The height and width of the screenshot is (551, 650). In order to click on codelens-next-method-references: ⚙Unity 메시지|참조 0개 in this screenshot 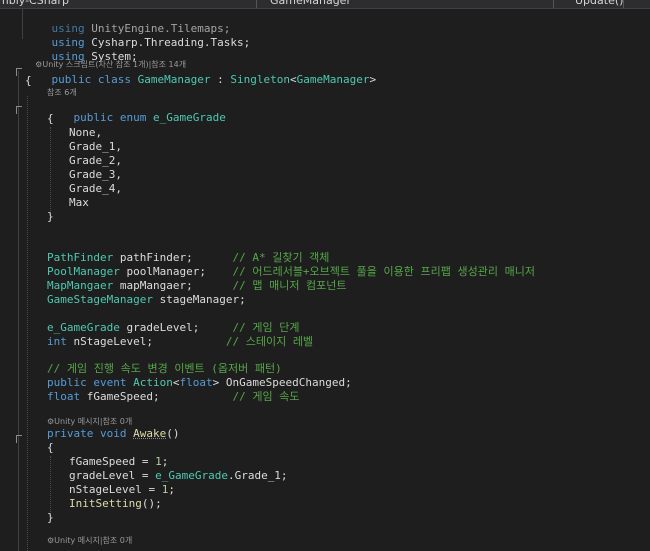, I will do `click(89, 541)`.